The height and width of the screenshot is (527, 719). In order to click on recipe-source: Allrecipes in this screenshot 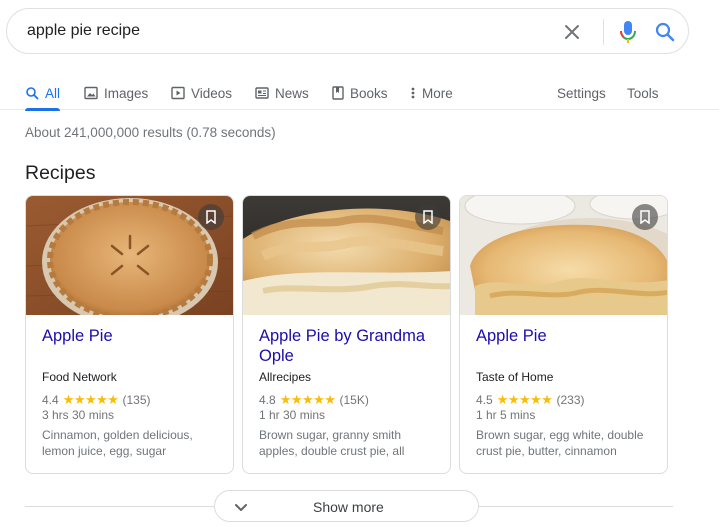, I will do `click(285, 377)`.